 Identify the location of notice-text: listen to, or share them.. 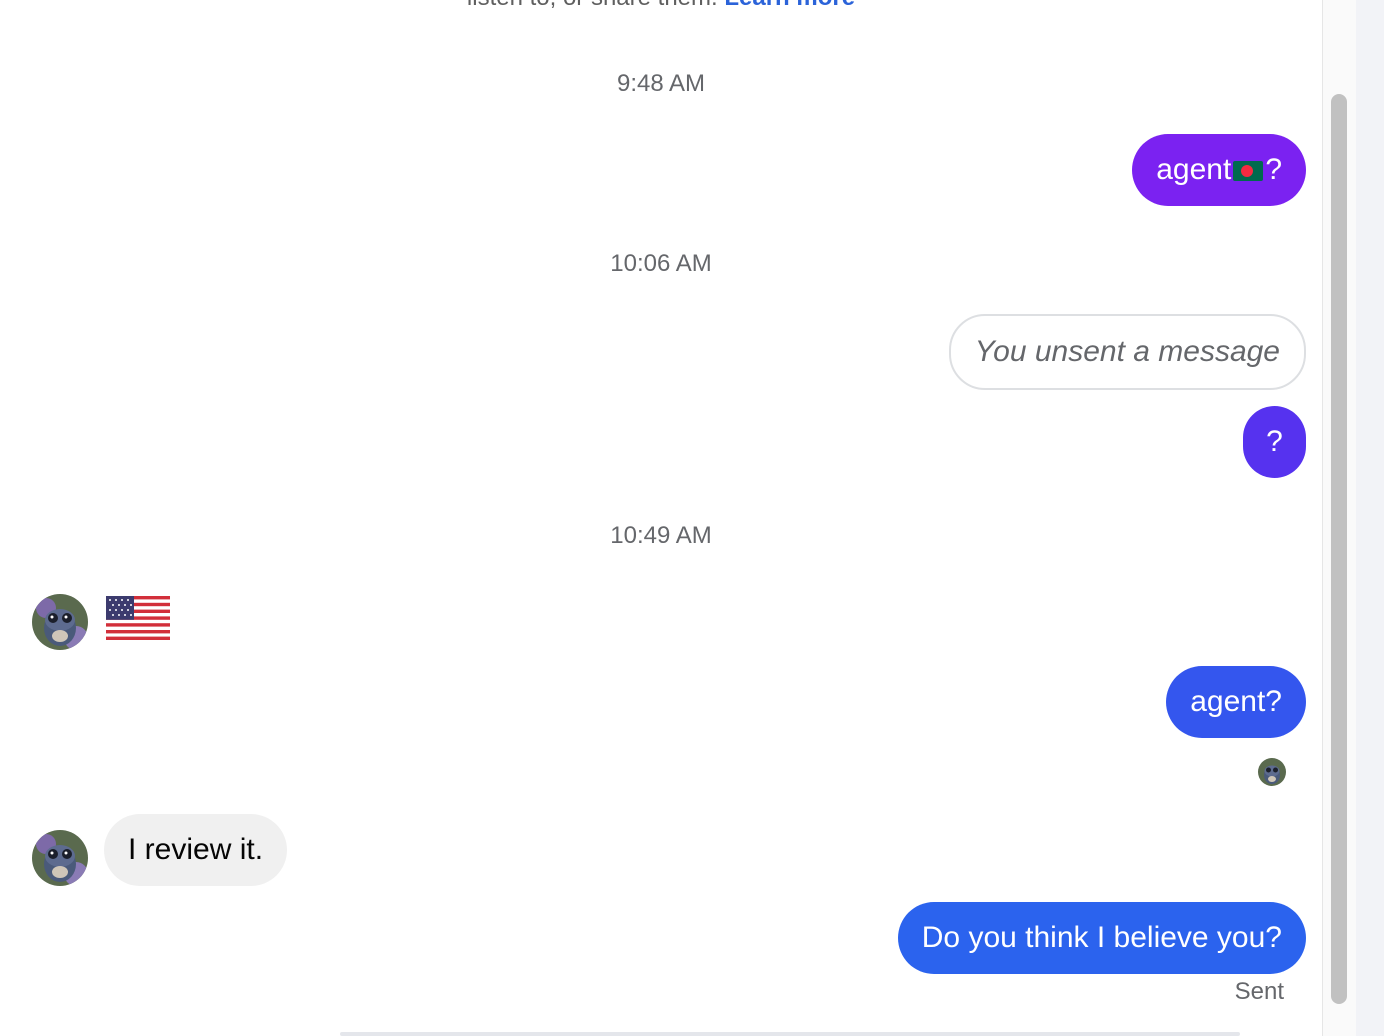
(592, 5).